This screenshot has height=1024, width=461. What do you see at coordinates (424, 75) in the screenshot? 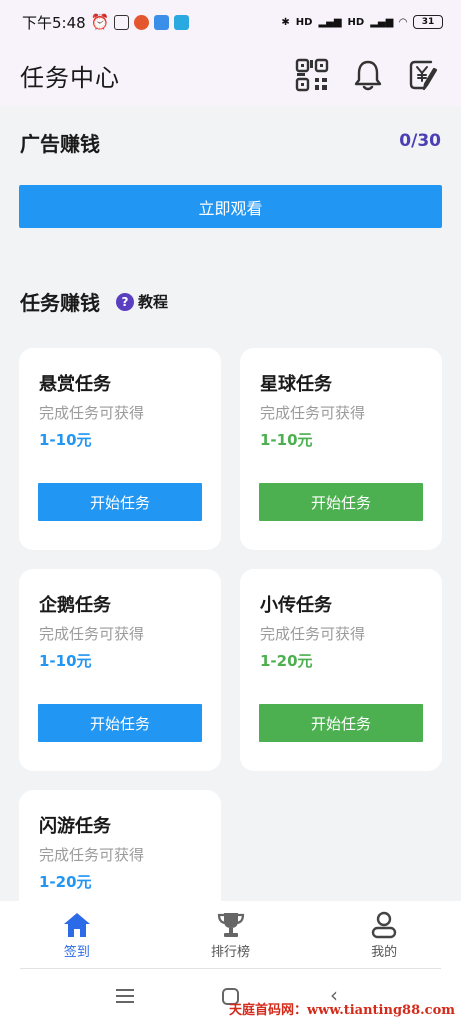
I see `yuan-edit-icon` at bounding box center [424, 75].